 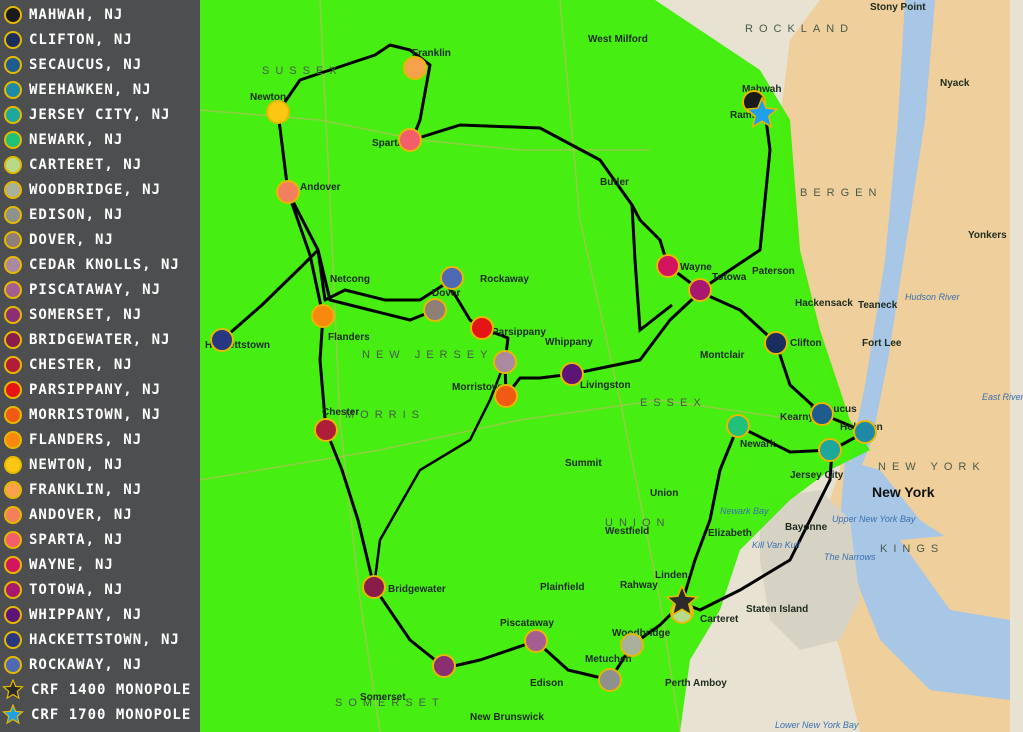 I want to click on site-marker-newton-nj, so click(x=278, y=112).